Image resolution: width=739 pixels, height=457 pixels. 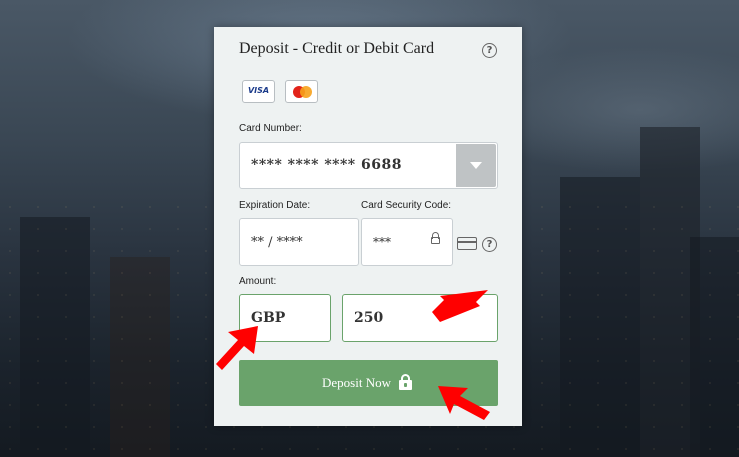 I want to click on mastercard-logo, so click(x=301, y=91).